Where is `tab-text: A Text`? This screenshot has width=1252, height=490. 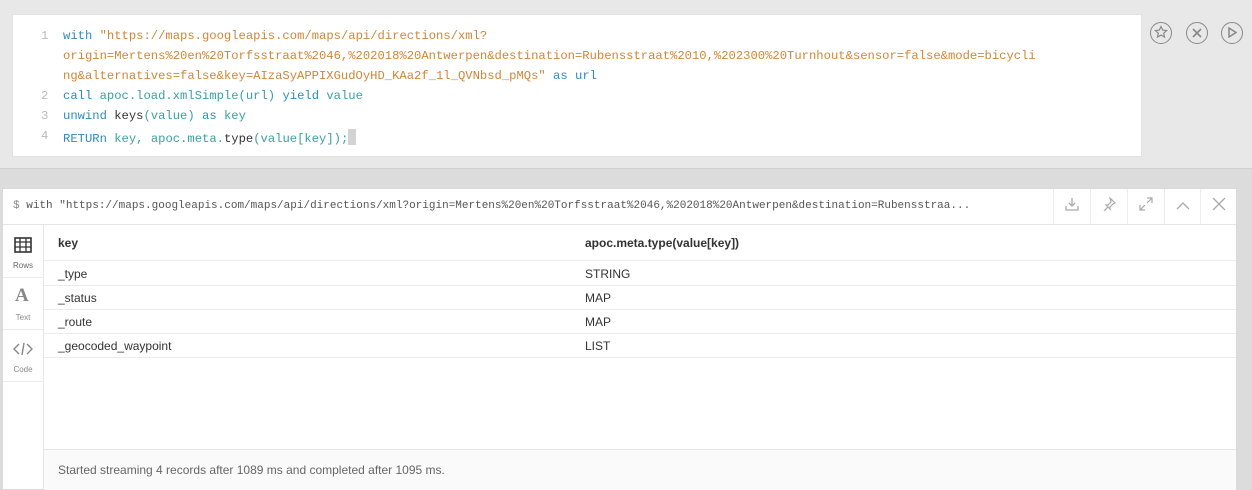 tab-text: A Text is located at coordinates (23, 303).